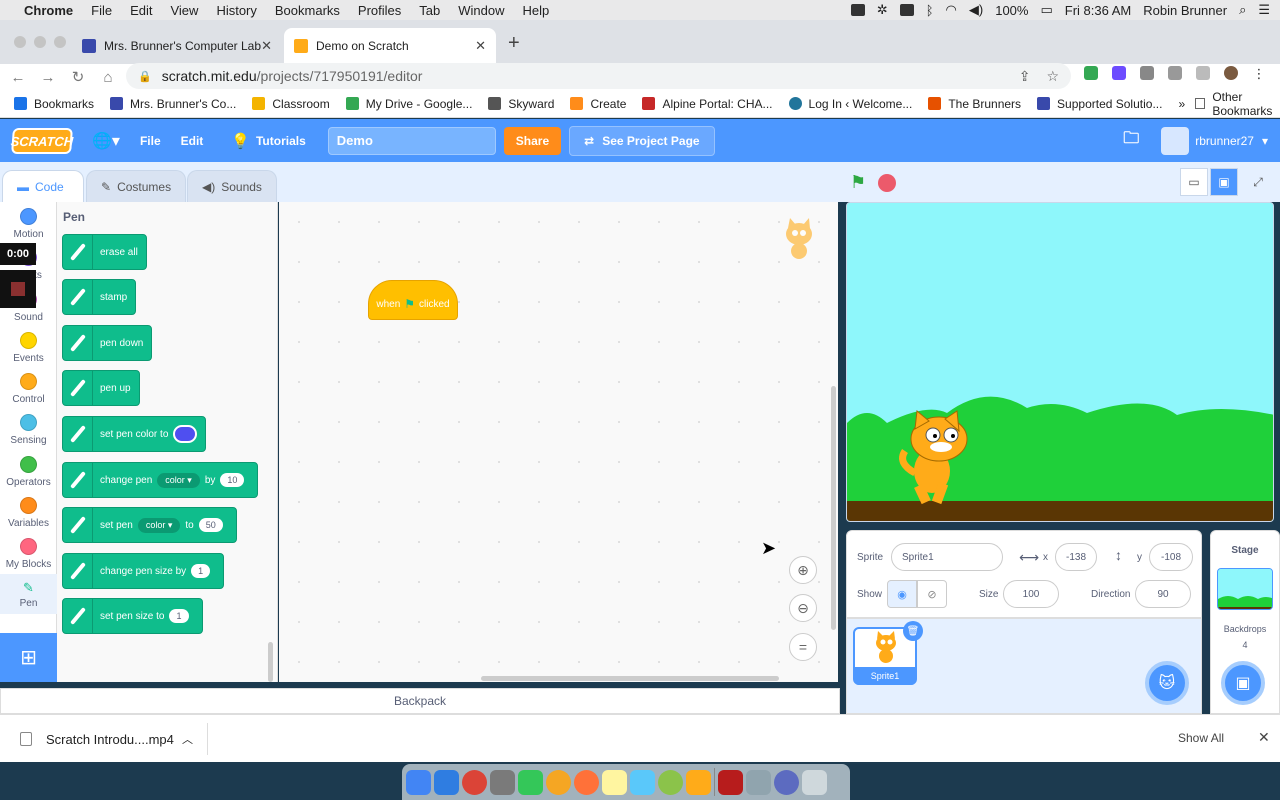 The width and height of the screenshot is (1280, 800). Describe the element at coordinates (1245, 589) in the screenshot. I see `stage-thumbnail` at that location.